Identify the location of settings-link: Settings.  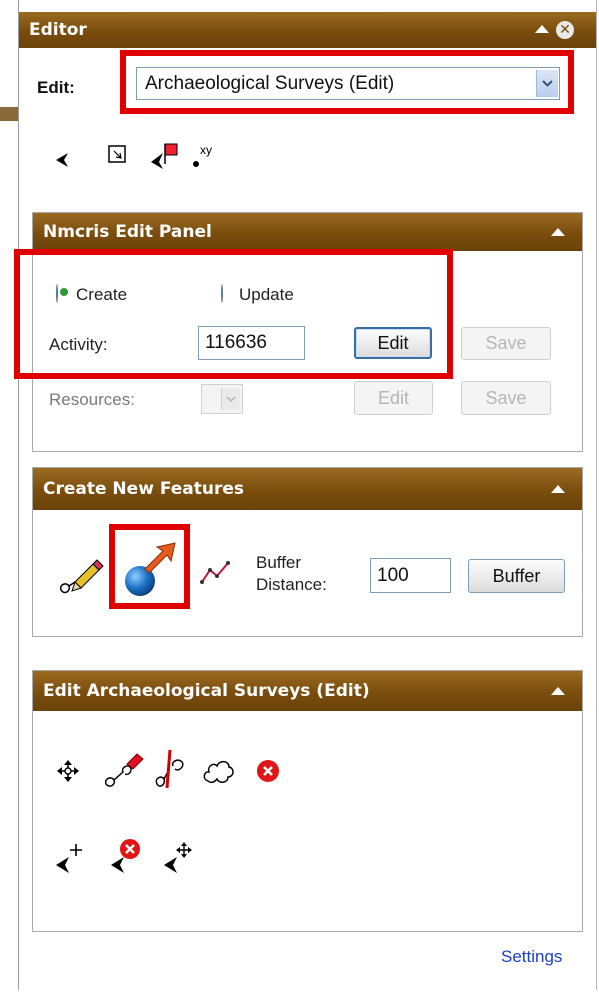
(531, 957).